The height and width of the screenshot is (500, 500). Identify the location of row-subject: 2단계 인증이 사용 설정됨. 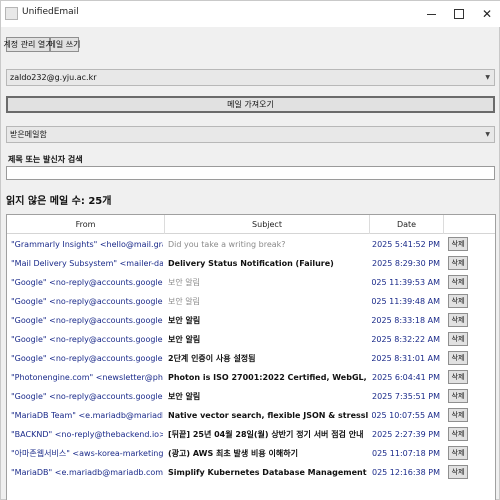
(212, 358).